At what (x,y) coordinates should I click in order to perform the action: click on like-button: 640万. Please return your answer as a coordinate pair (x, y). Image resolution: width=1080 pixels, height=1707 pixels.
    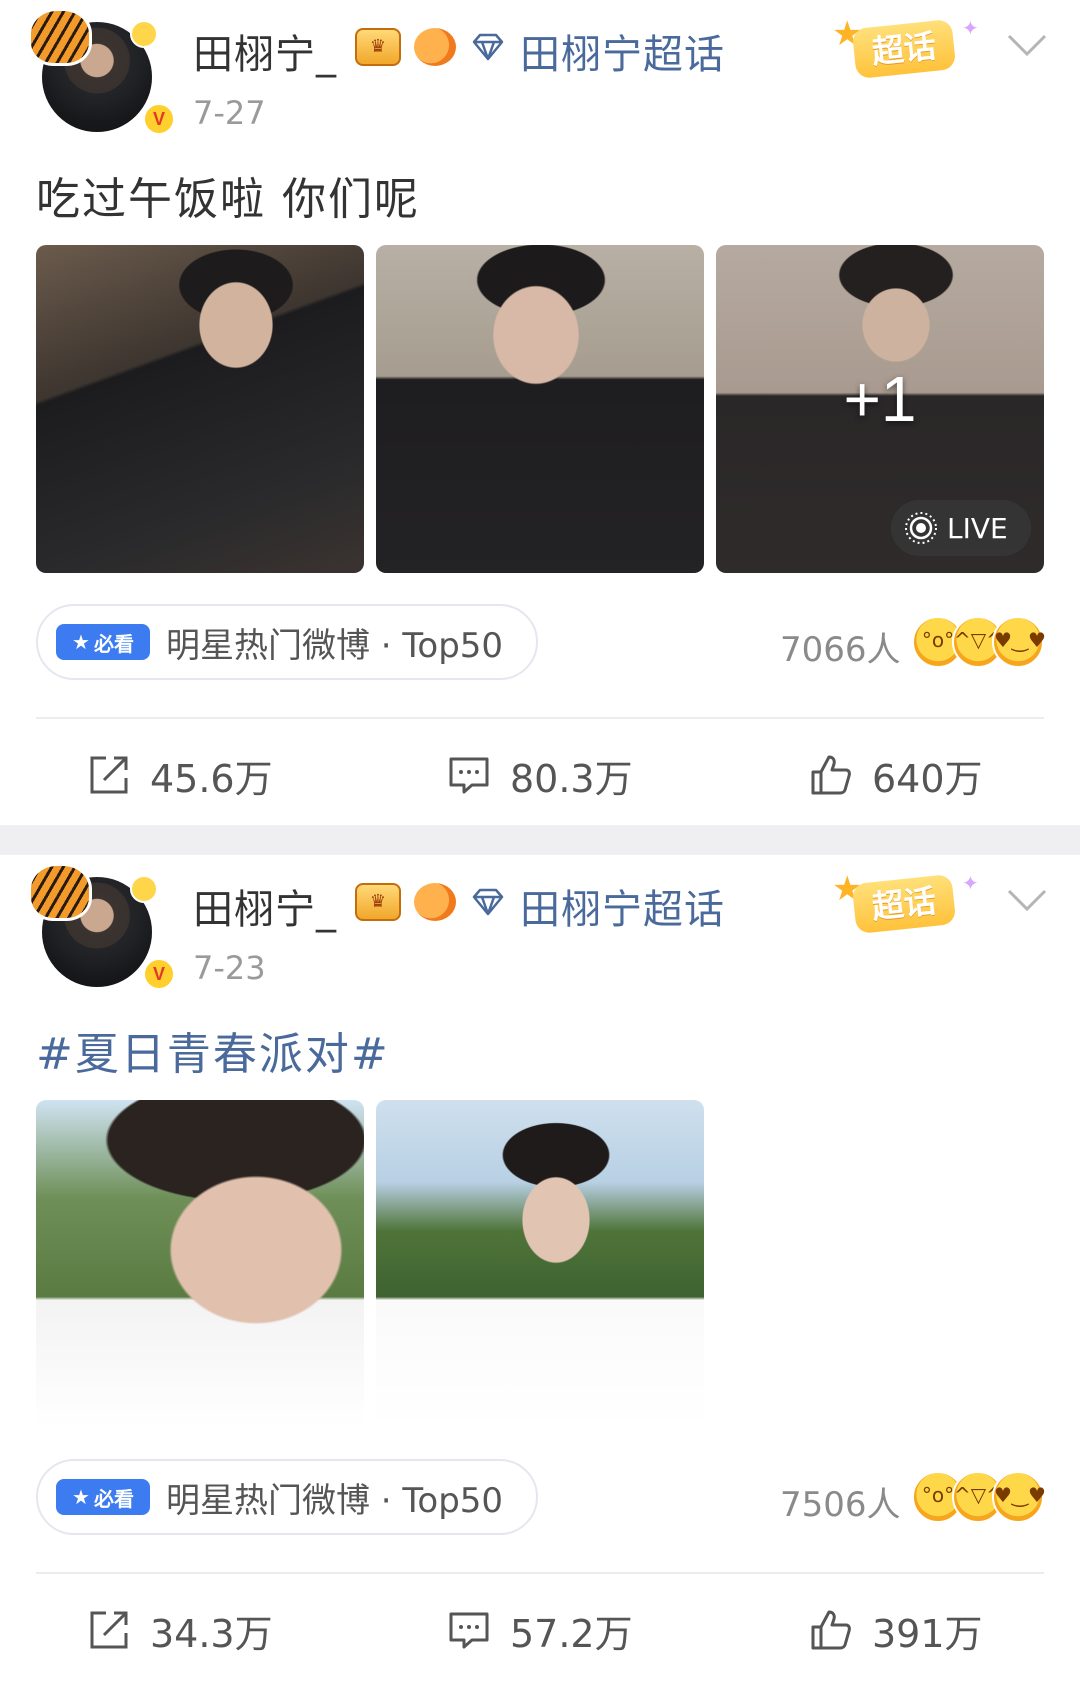
    Looking at the image, I should click on (895, 775).